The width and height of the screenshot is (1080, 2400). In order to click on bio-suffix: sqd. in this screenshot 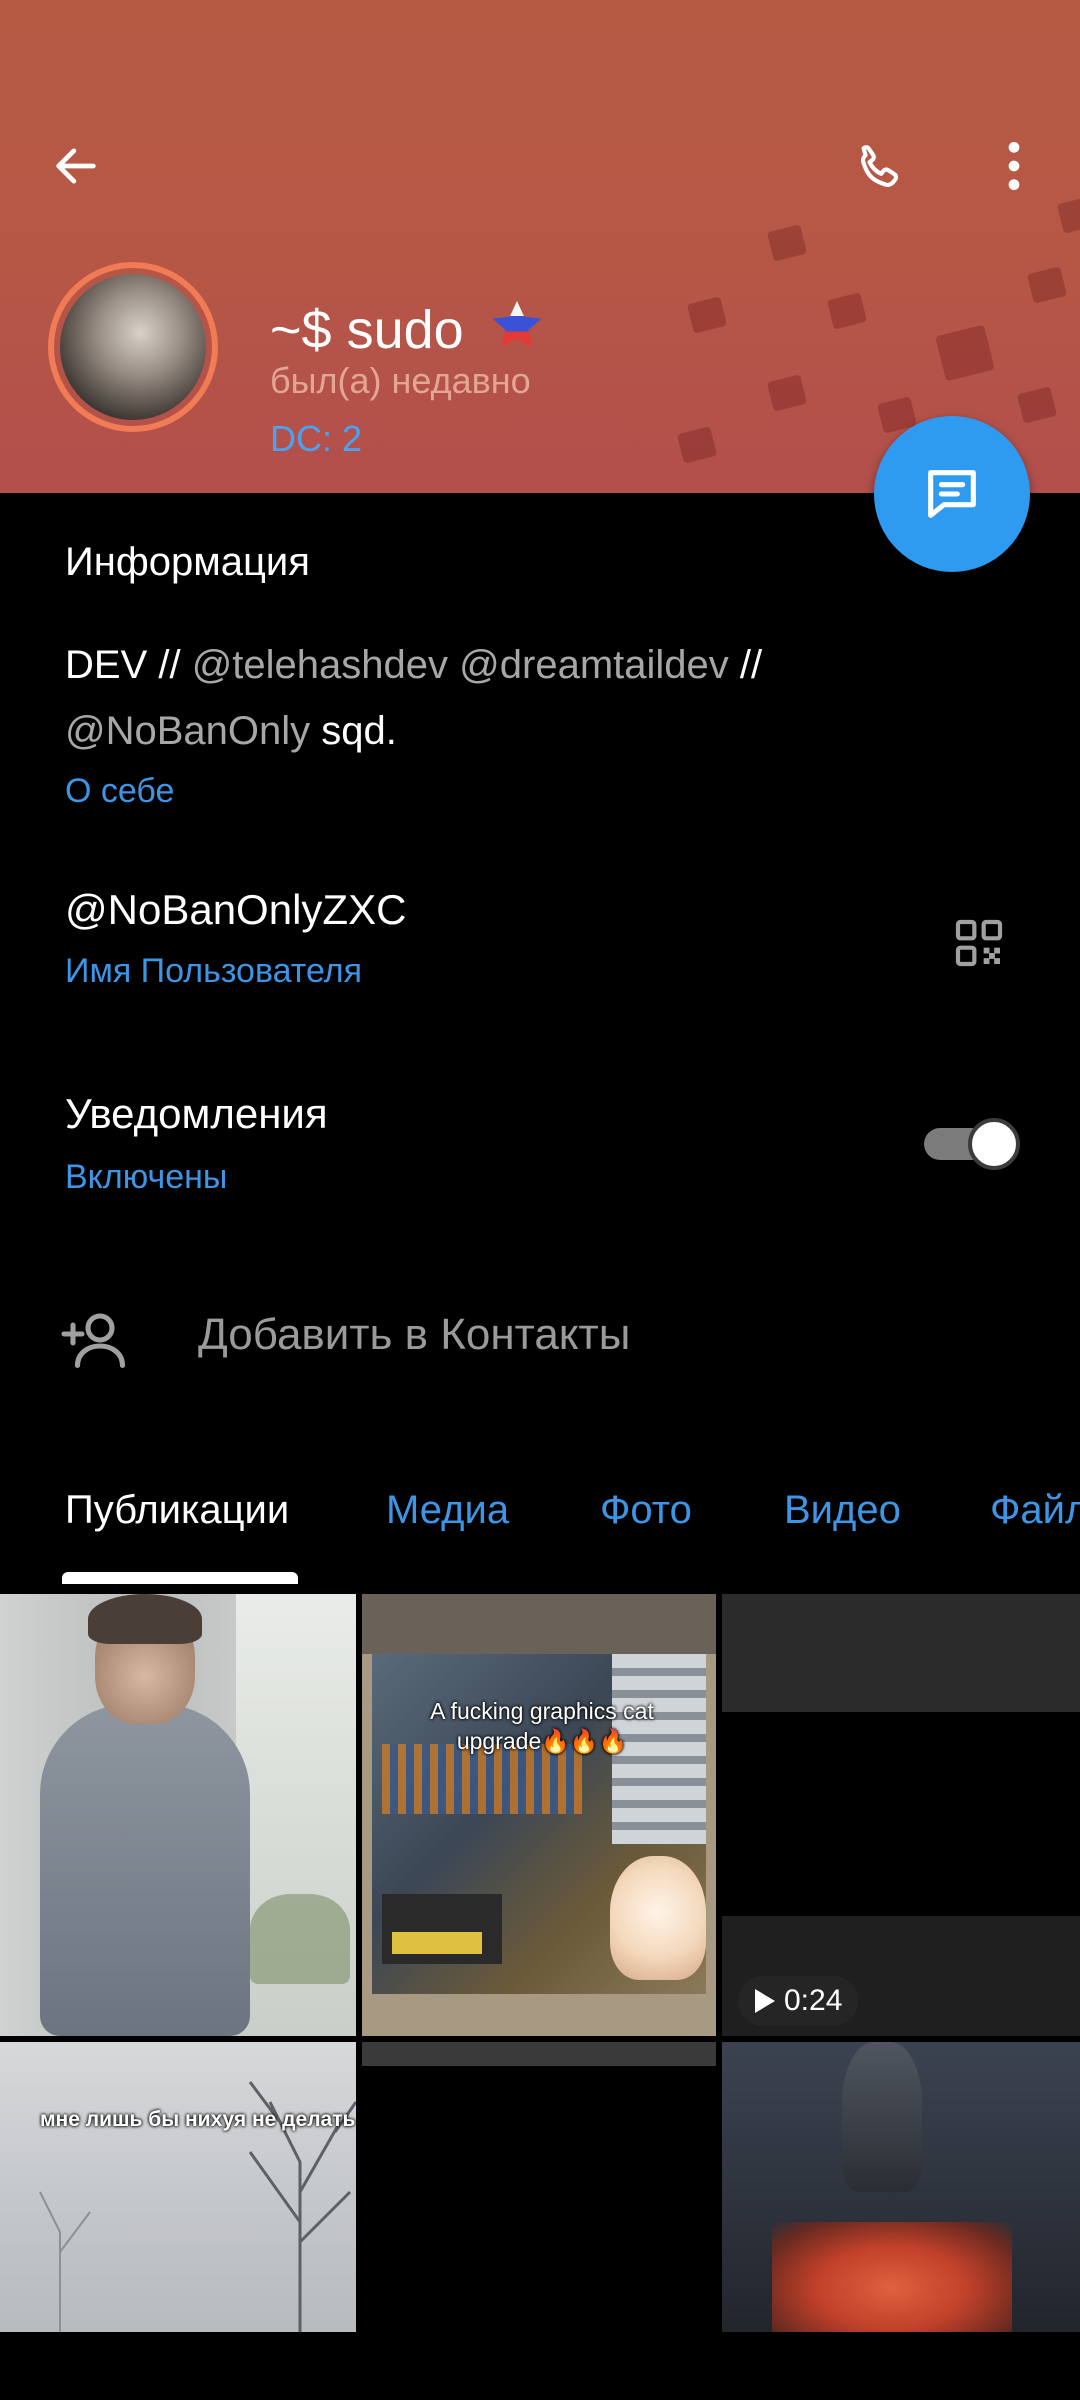, I will do `click(353, 731)`.